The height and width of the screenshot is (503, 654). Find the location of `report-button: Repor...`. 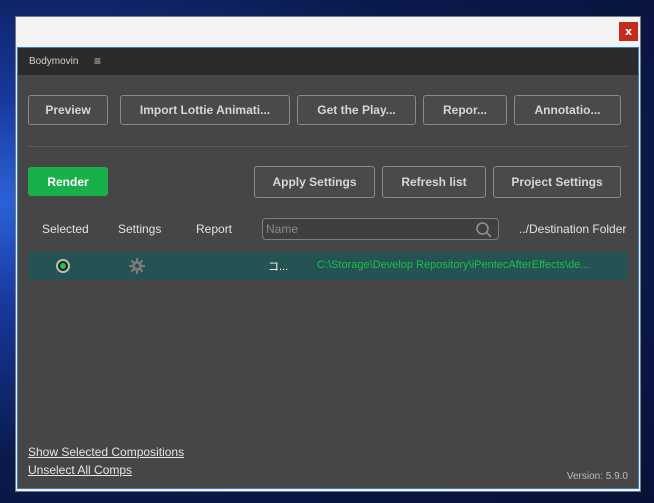

report-button: Repor... is located at coordinates (465, 110).